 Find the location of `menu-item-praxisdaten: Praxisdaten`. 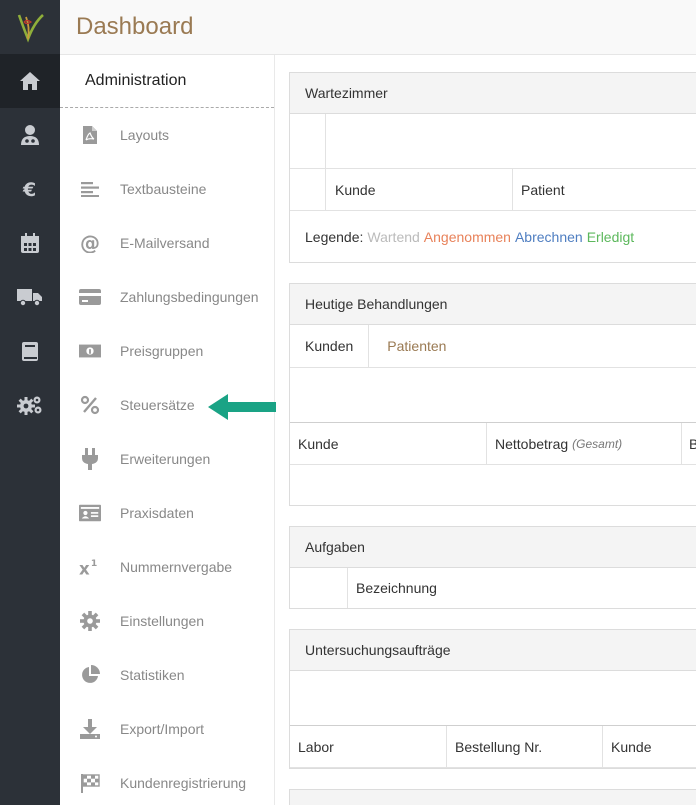

menu-item-praxisdaten: Praxisdaten is located at coordinates (167, 513).